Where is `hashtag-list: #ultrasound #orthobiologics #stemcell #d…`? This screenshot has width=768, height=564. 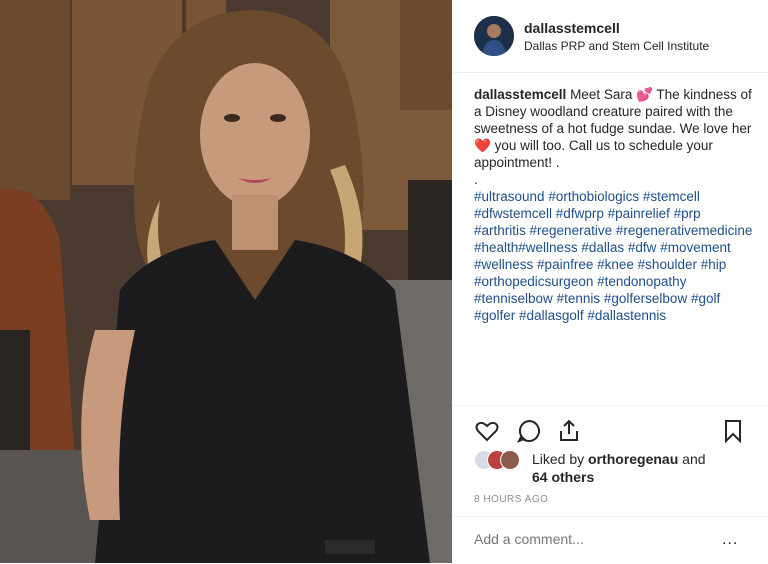 hashtag-list: #ultrasound #orthobiologics #stemcell #d… is located at coordinates (614, 256).